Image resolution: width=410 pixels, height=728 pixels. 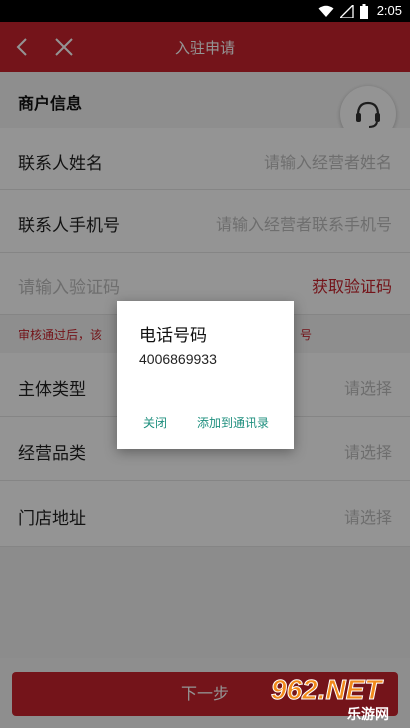 What do you see at coordinates (326, 690) in the screenshot?
I see `watermark-number: 962.NET` at bounding box center [326, 690].